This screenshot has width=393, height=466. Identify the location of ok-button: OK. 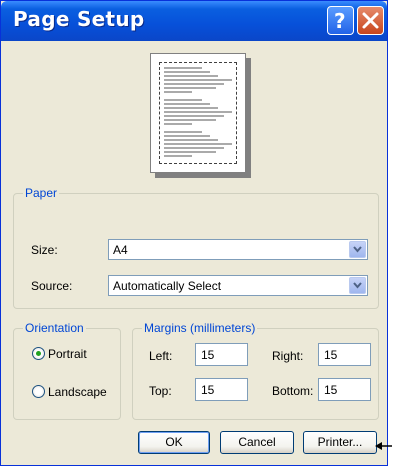
(174, 442).